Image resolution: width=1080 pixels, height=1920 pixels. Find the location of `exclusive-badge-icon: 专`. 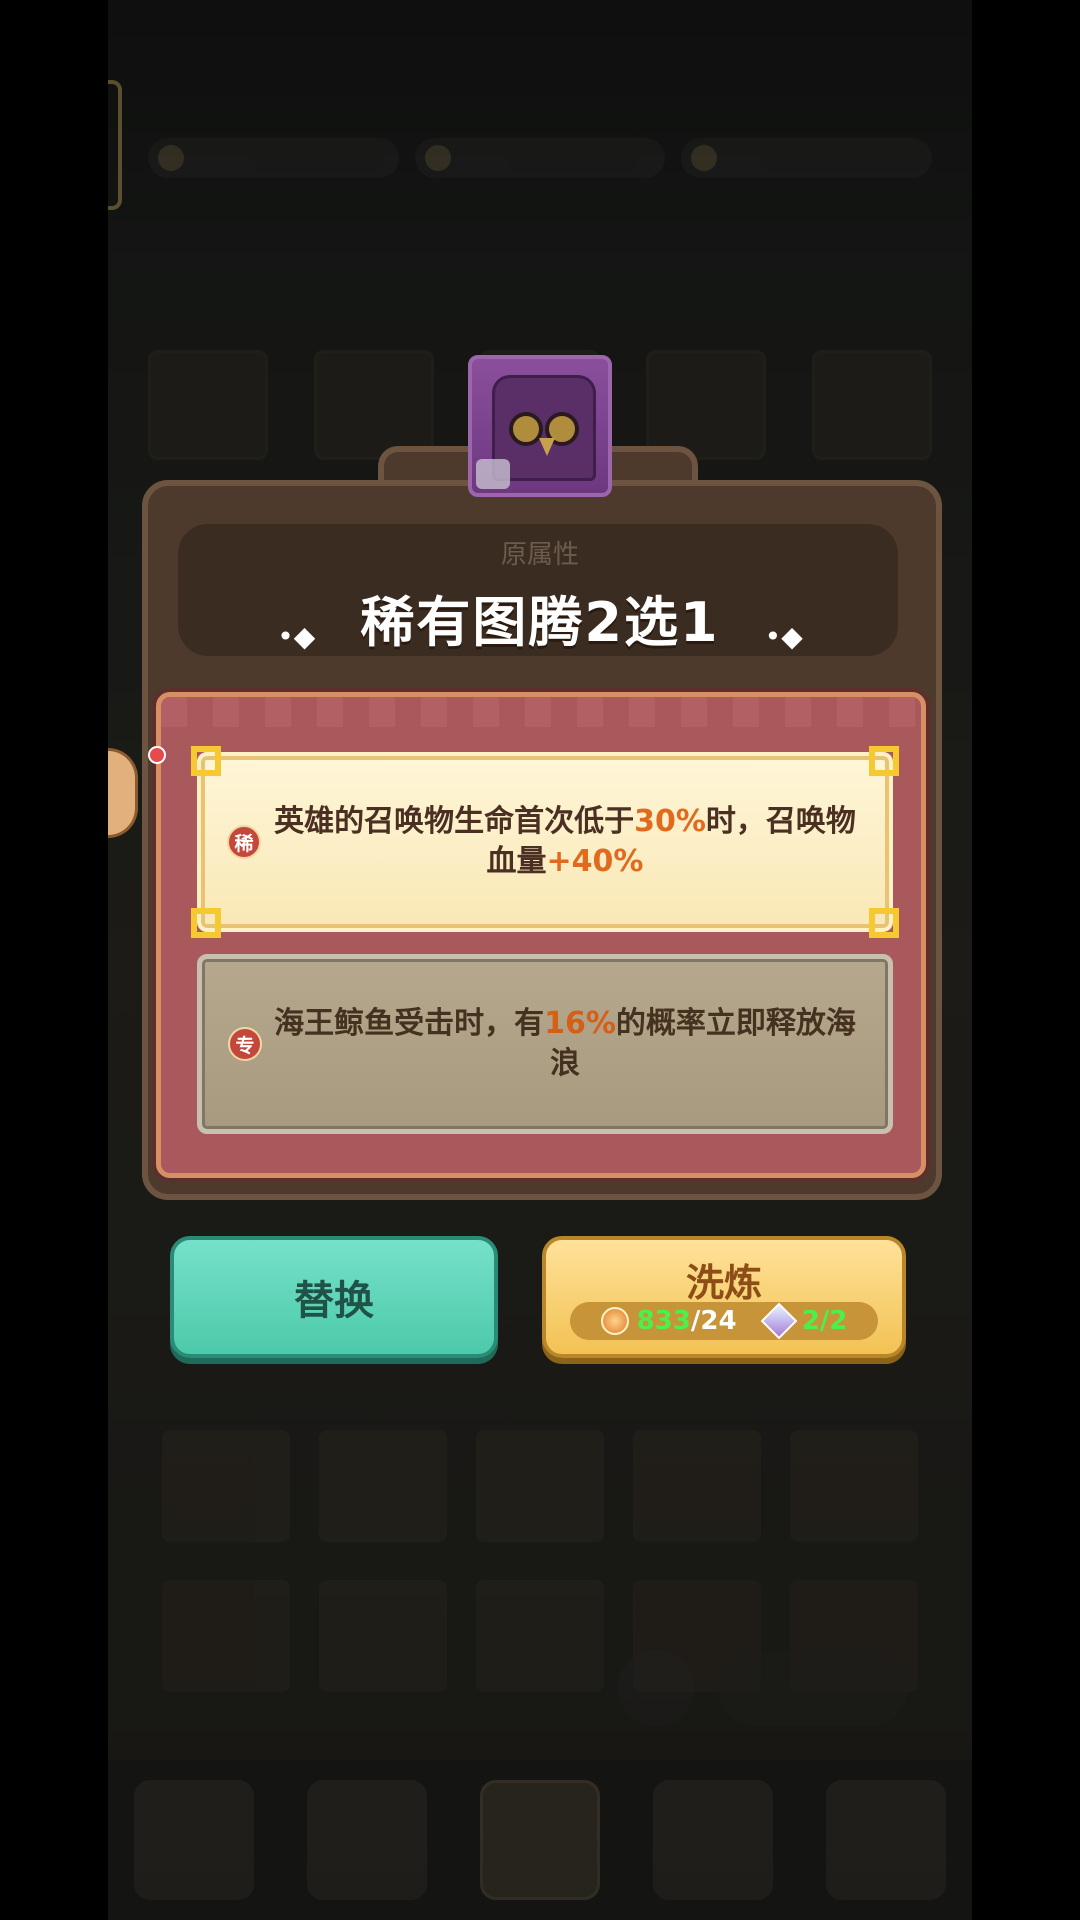

exclusive-badge-icon: 专 is located at coordinates (245, 1044).